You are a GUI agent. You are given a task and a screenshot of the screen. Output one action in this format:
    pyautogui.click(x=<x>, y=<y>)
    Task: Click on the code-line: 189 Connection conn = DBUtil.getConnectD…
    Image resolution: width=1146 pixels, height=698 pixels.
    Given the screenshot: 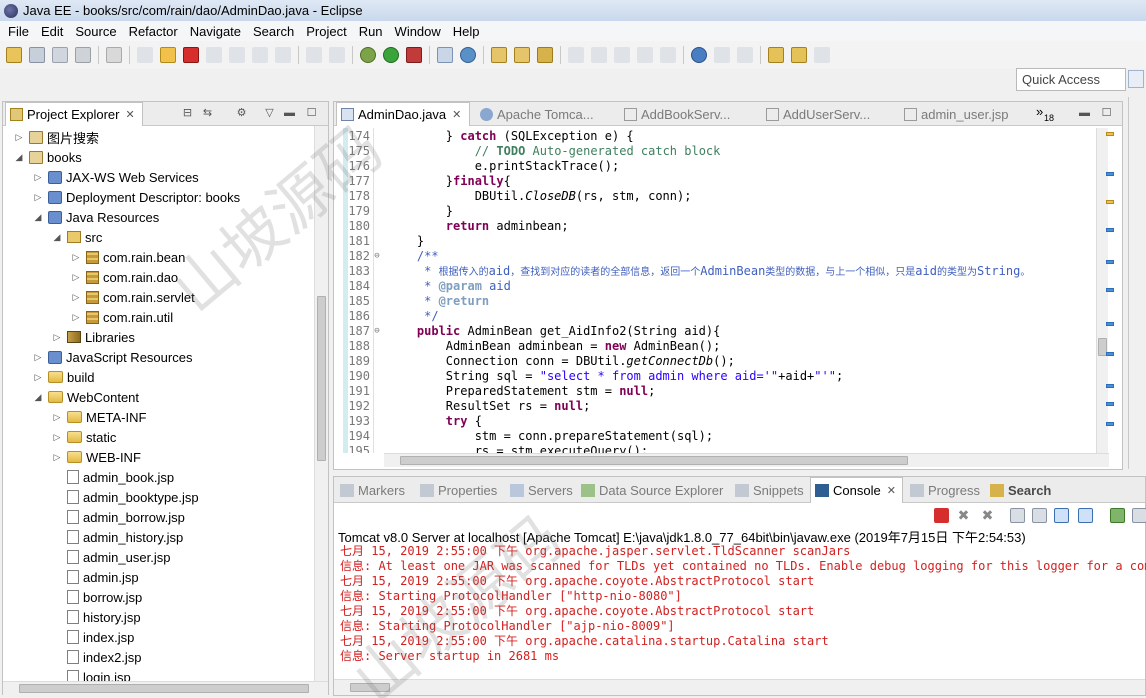 What is the action you would take?
    pyautogui.click(x=714, y=361)
    